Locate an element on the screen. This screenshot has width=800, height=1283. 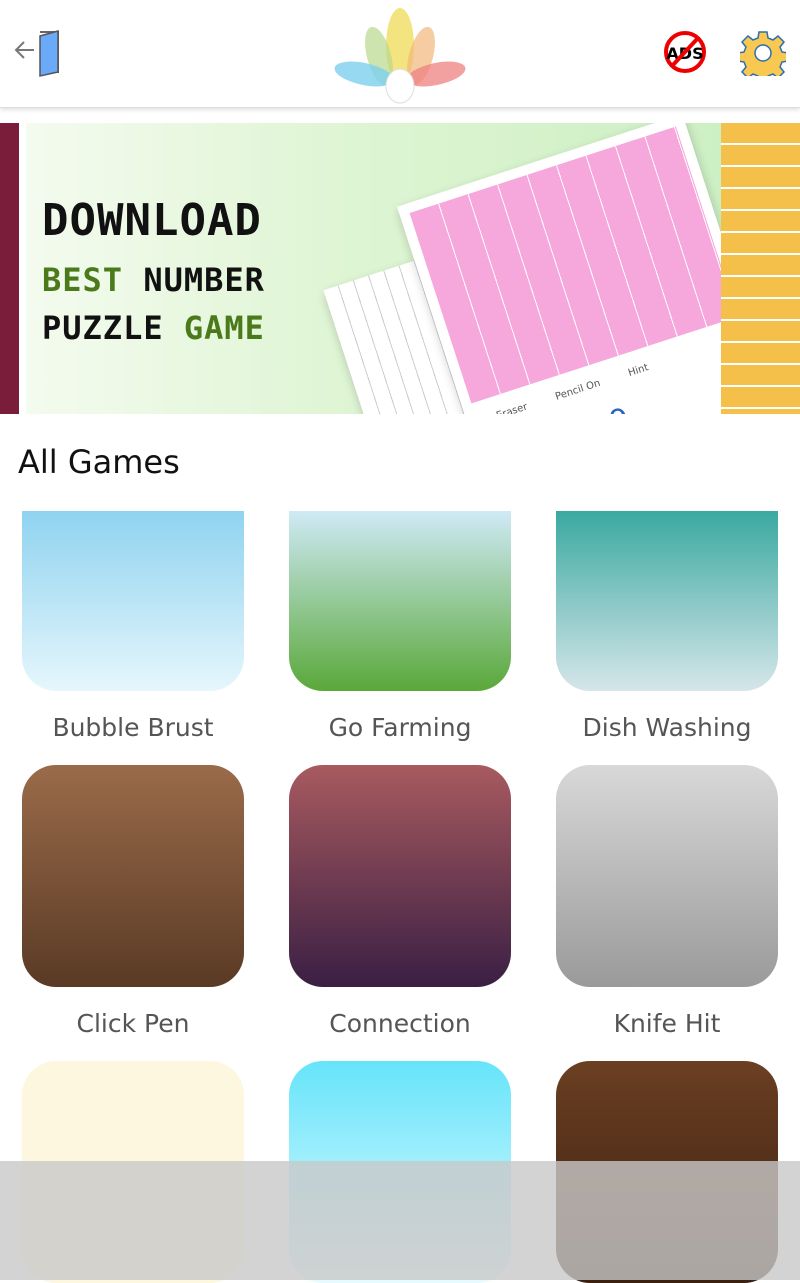
game-label: Bubble Brust is located at coordinates (133, 727).